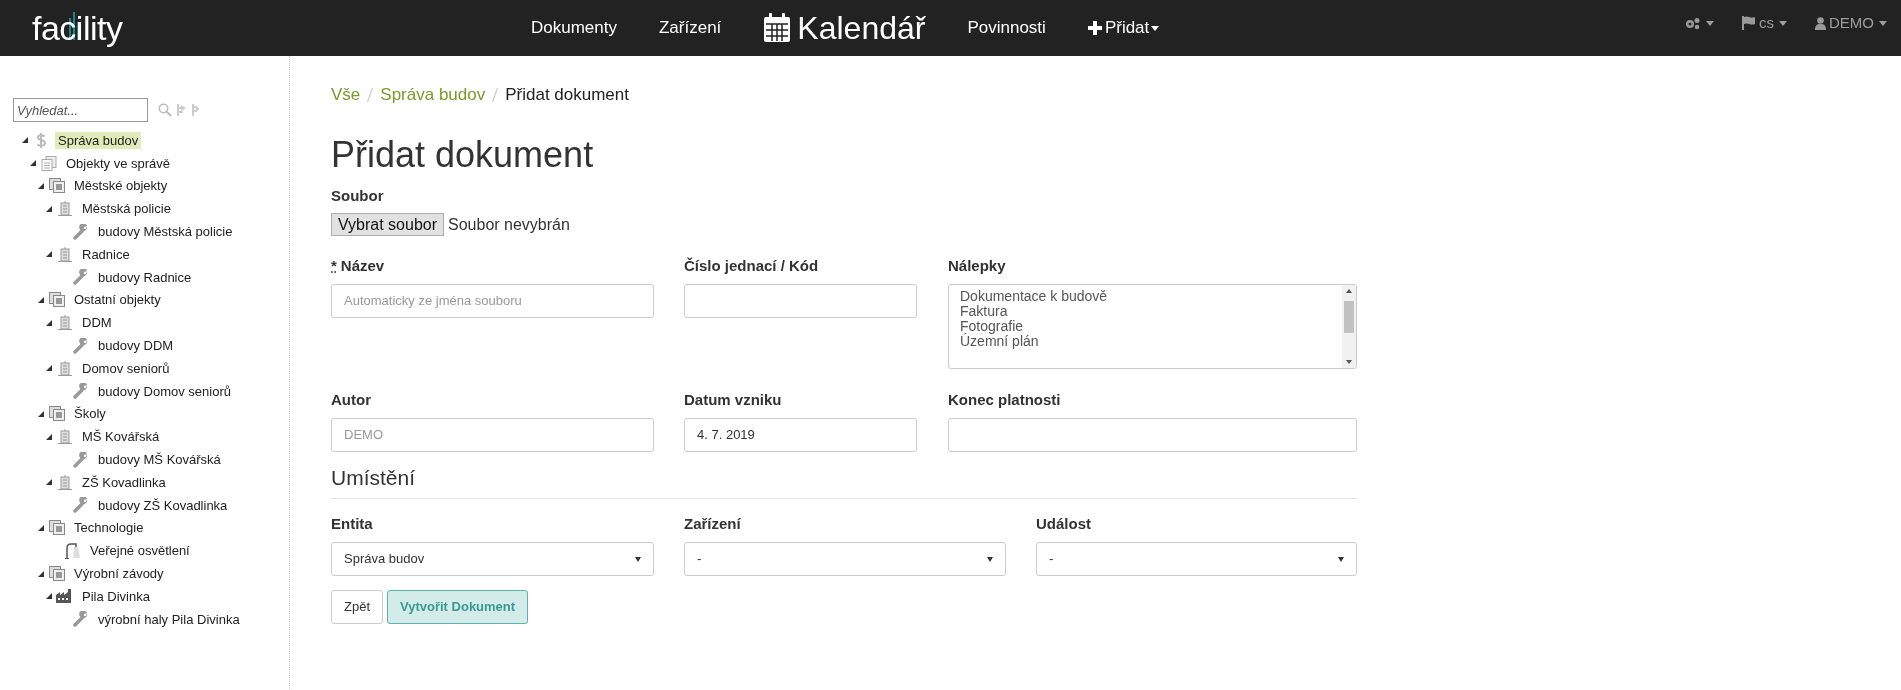 Image resolution: width=1901 pixels, height=690 pixels. I want to click on calendar-icon, so click(777, 28).